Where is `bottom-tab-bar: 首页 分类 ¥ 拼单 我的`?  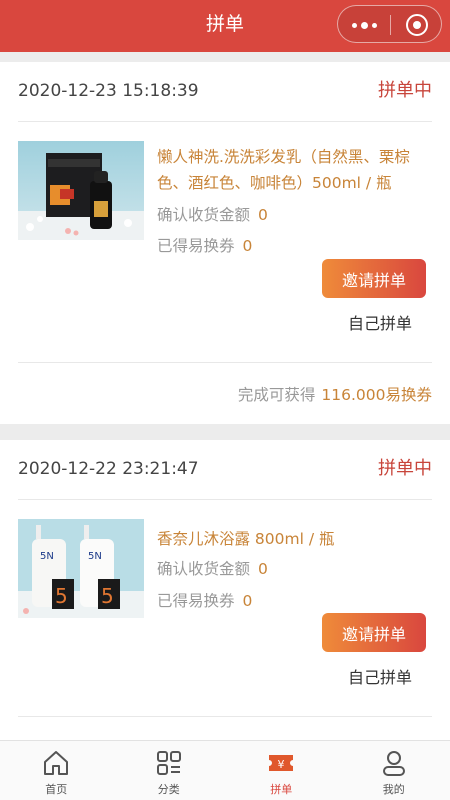
bottom-tab-bar: 首页 分类 ¥ 拼单 我的 is located at coordinates (225, 770).